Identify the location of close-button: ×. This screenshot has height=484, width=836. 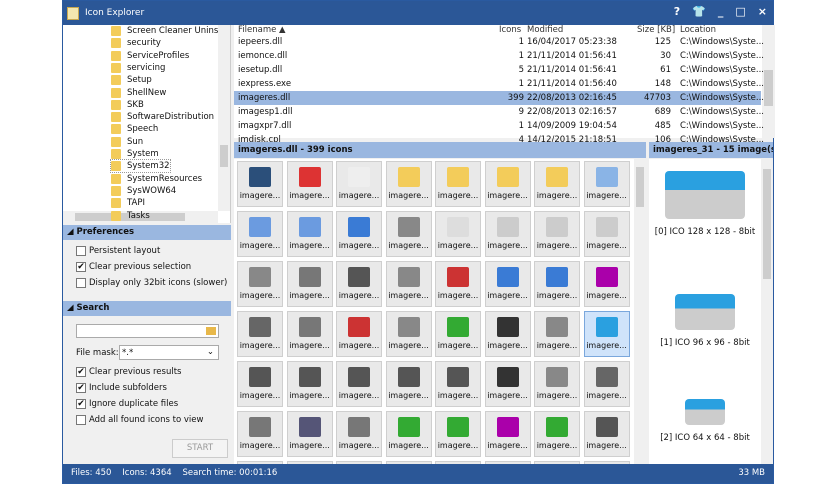
(762, 11).